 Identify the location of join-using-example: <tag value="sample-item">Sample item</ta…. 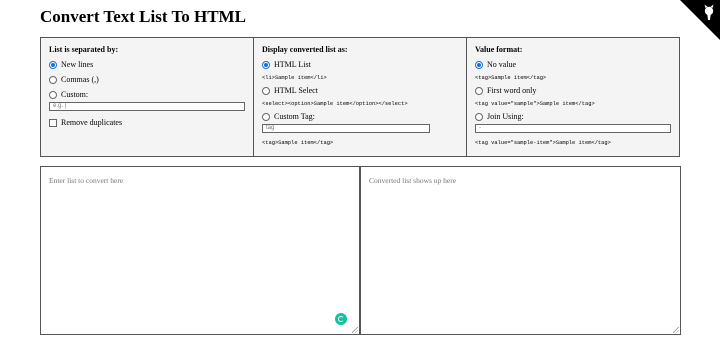
(543, 143).